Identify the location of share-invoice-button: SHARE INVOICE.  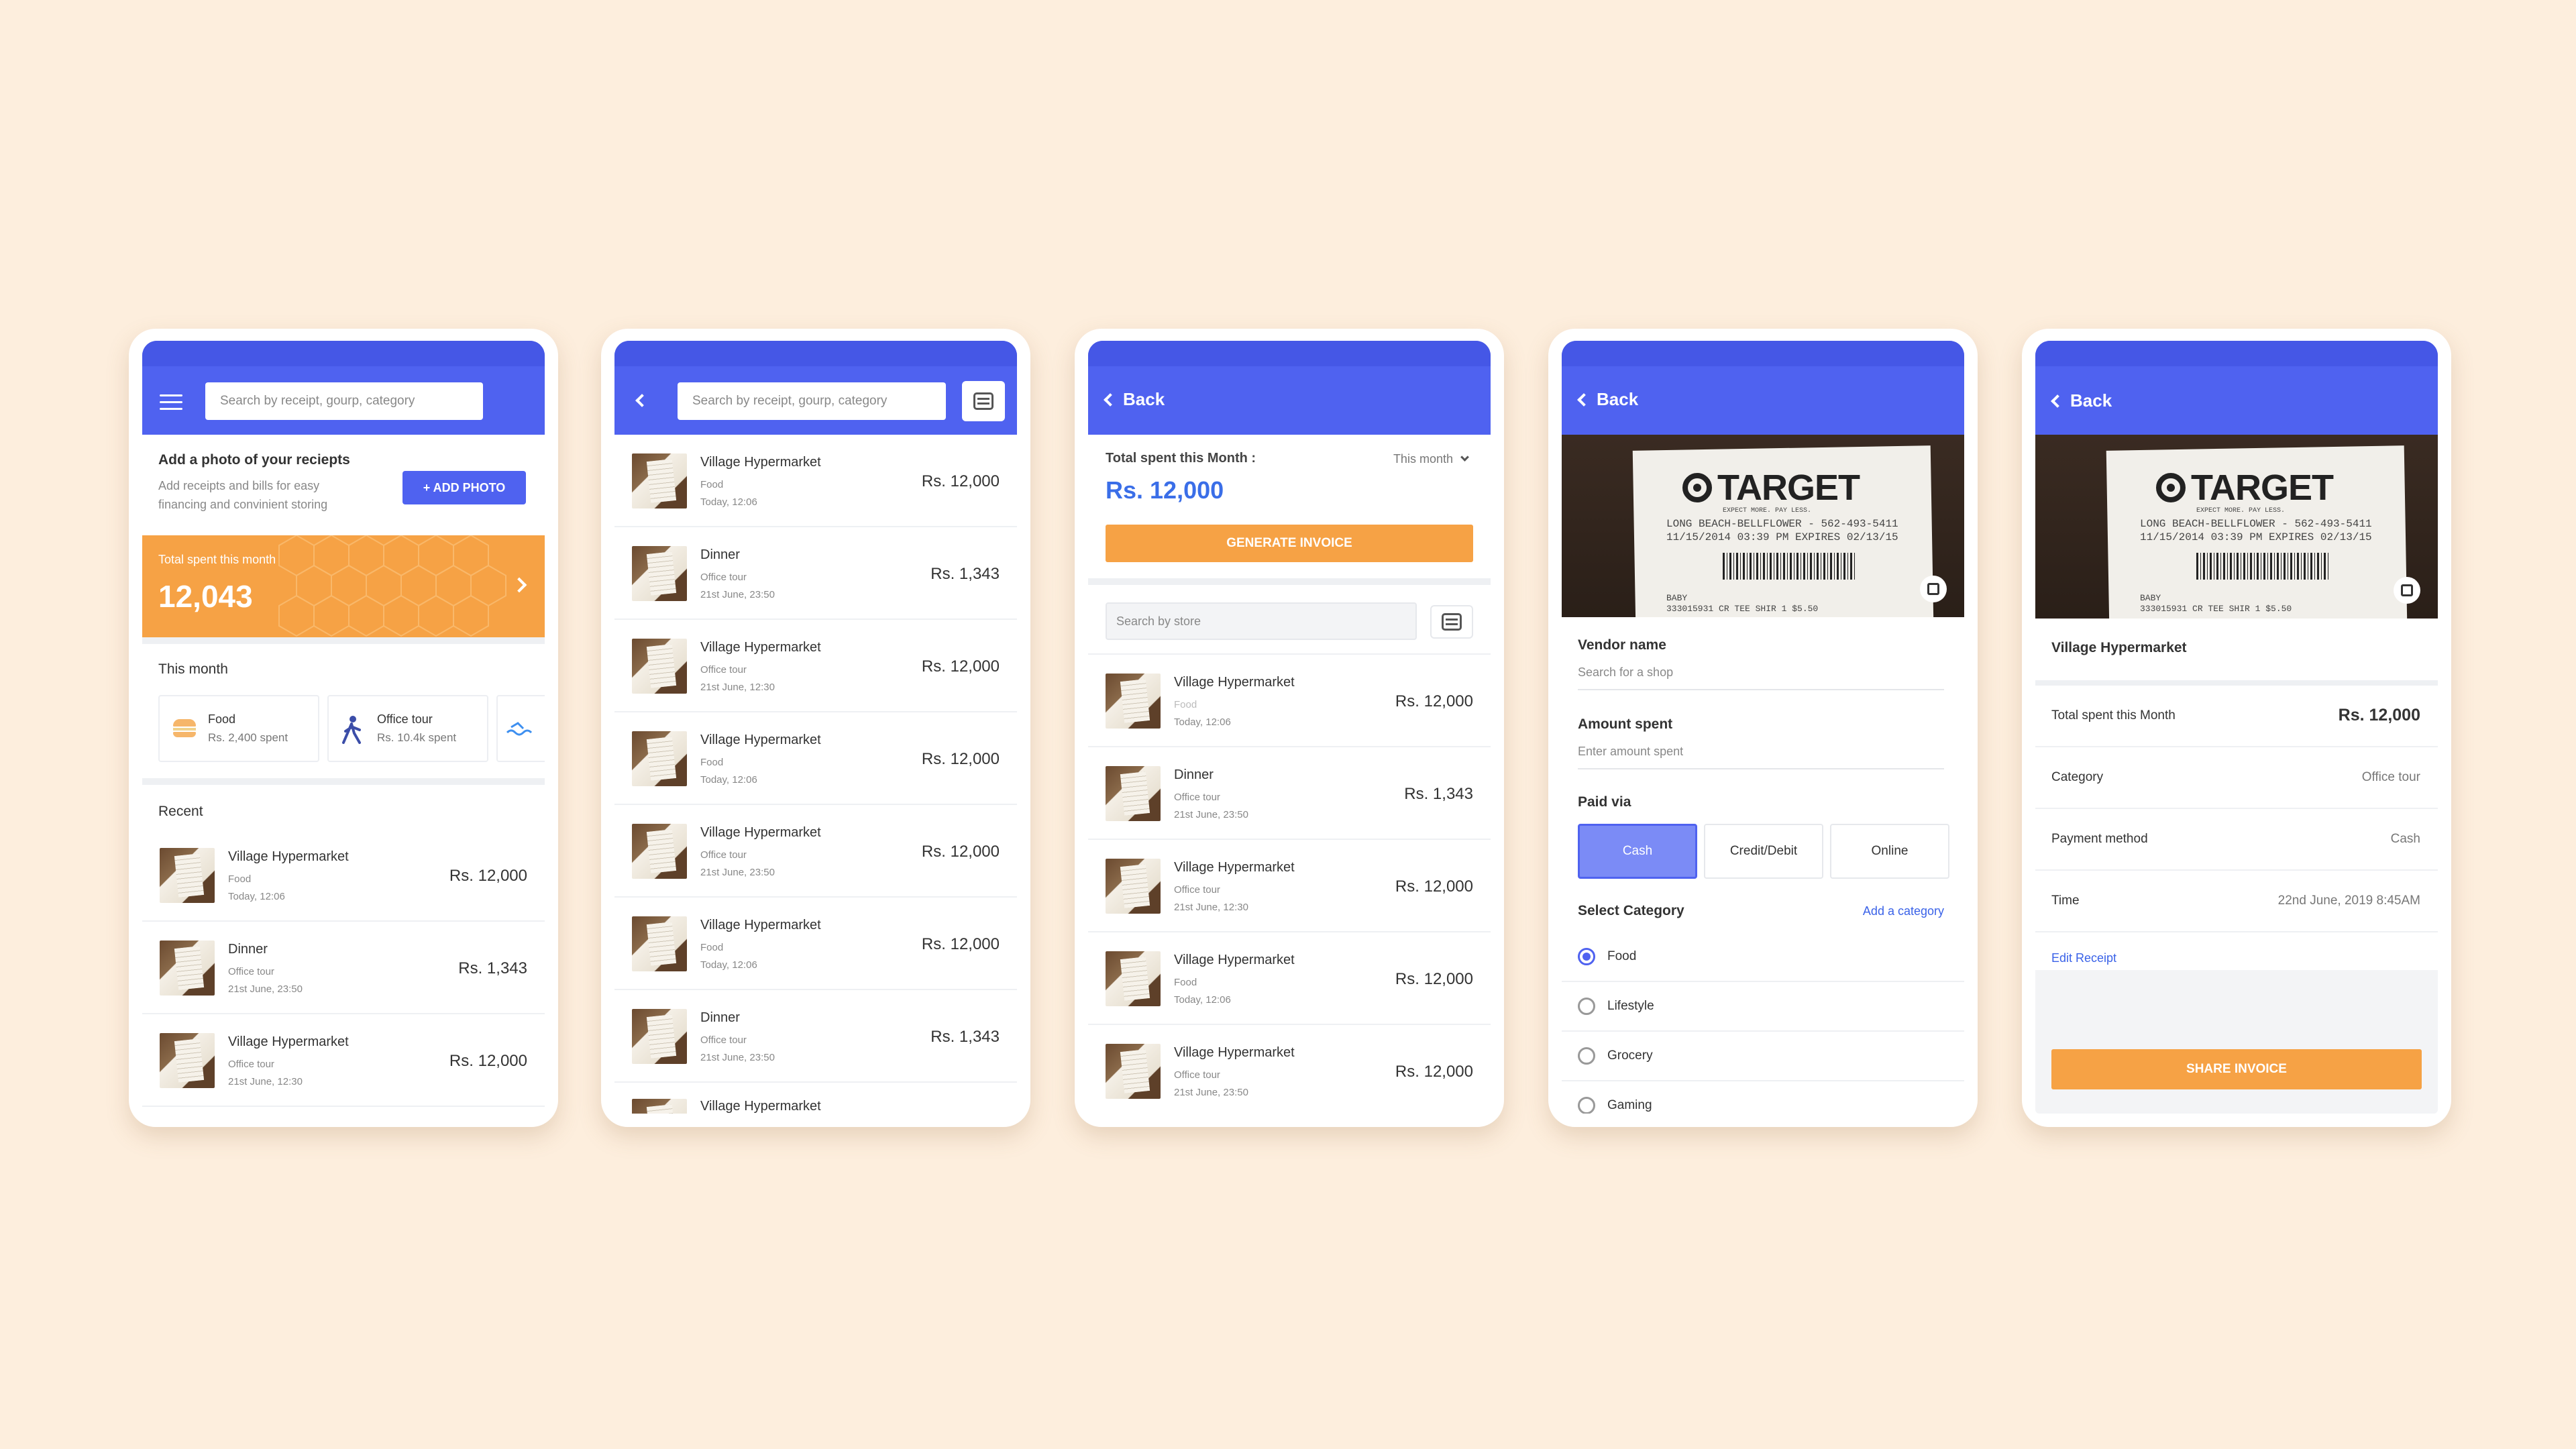
(2236, 1069).